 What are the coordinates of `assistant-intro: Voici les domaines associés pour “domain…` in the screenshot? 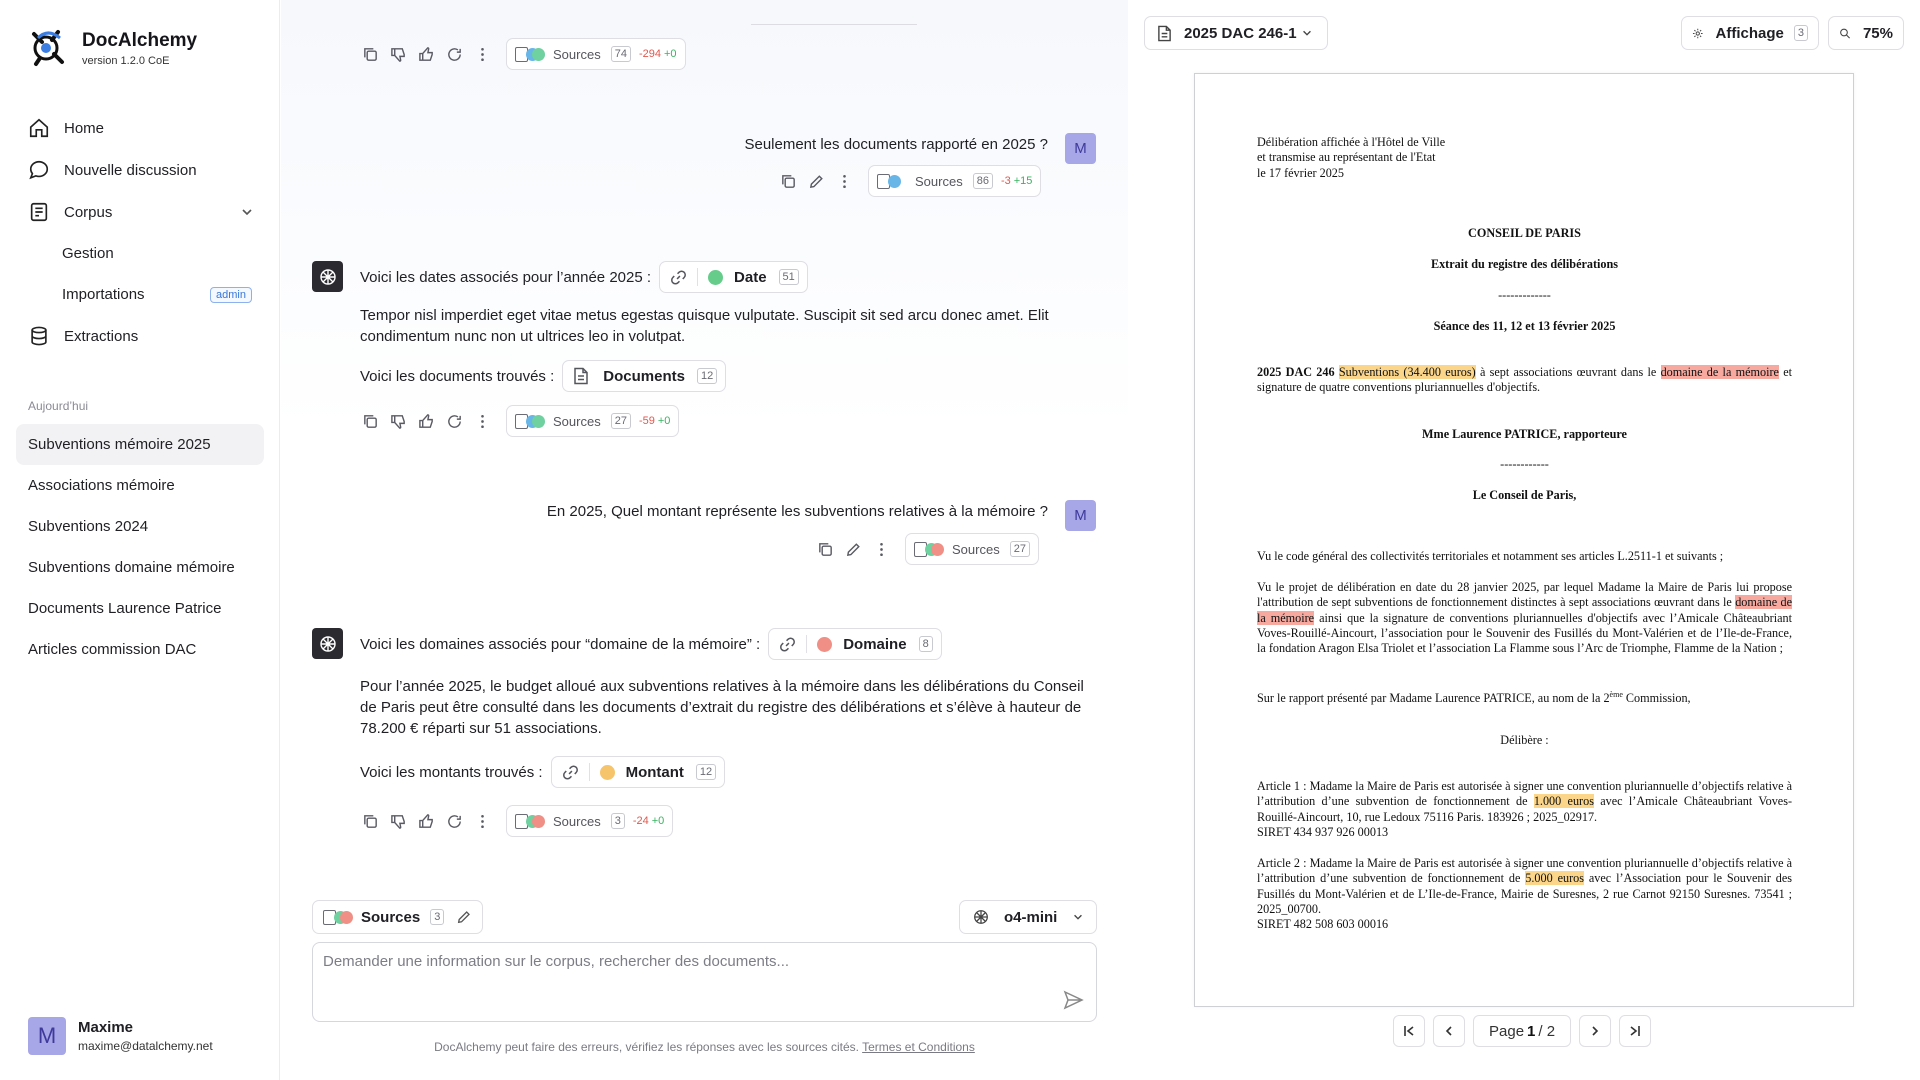 It's located at (560, 644).